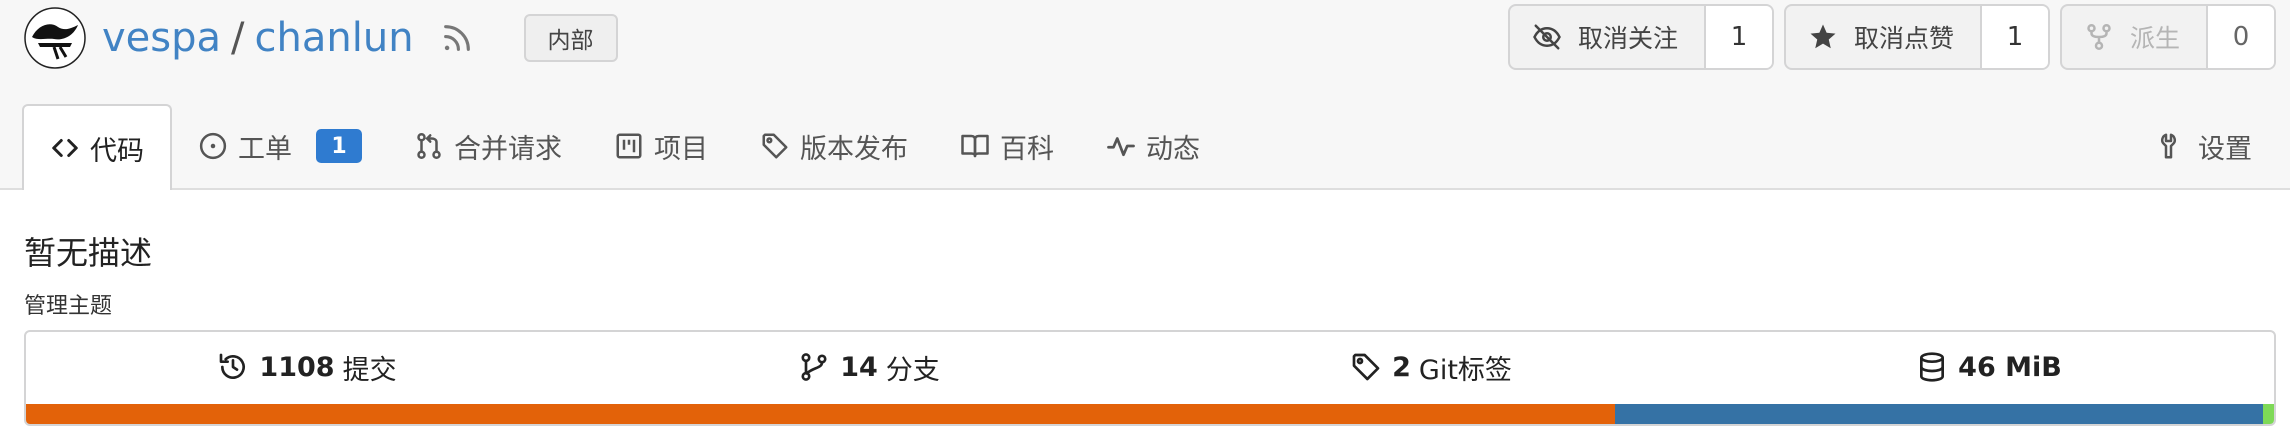 Image resolution: width=2290 pixels, height=440 pixels. I want to click on commits-label: 提交, so click(369, 370).